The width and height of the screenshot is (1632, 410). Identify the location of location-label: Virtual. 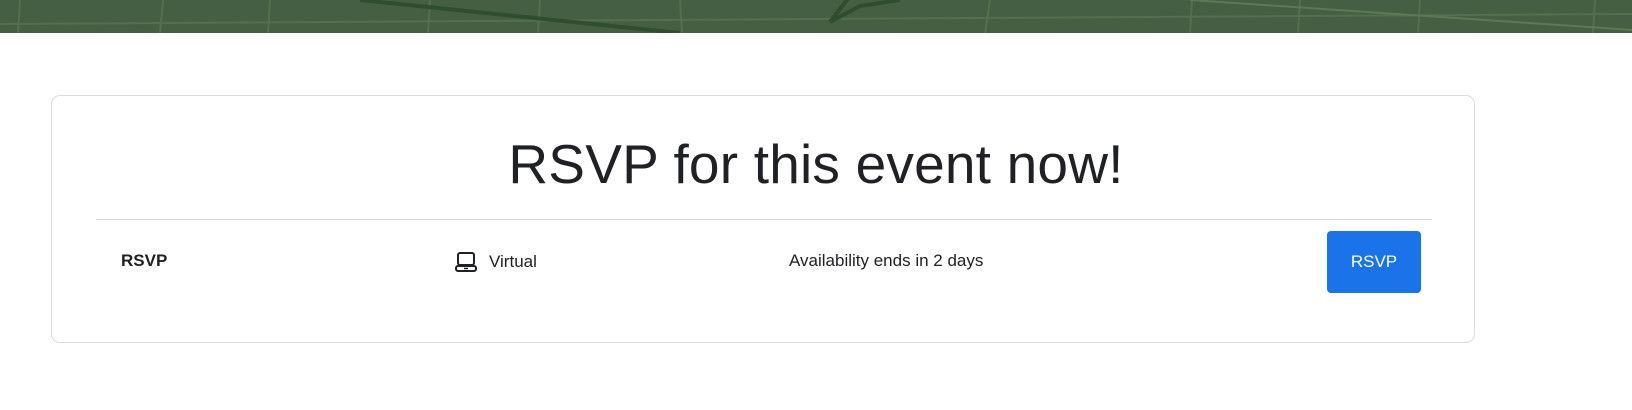
(513, 261).